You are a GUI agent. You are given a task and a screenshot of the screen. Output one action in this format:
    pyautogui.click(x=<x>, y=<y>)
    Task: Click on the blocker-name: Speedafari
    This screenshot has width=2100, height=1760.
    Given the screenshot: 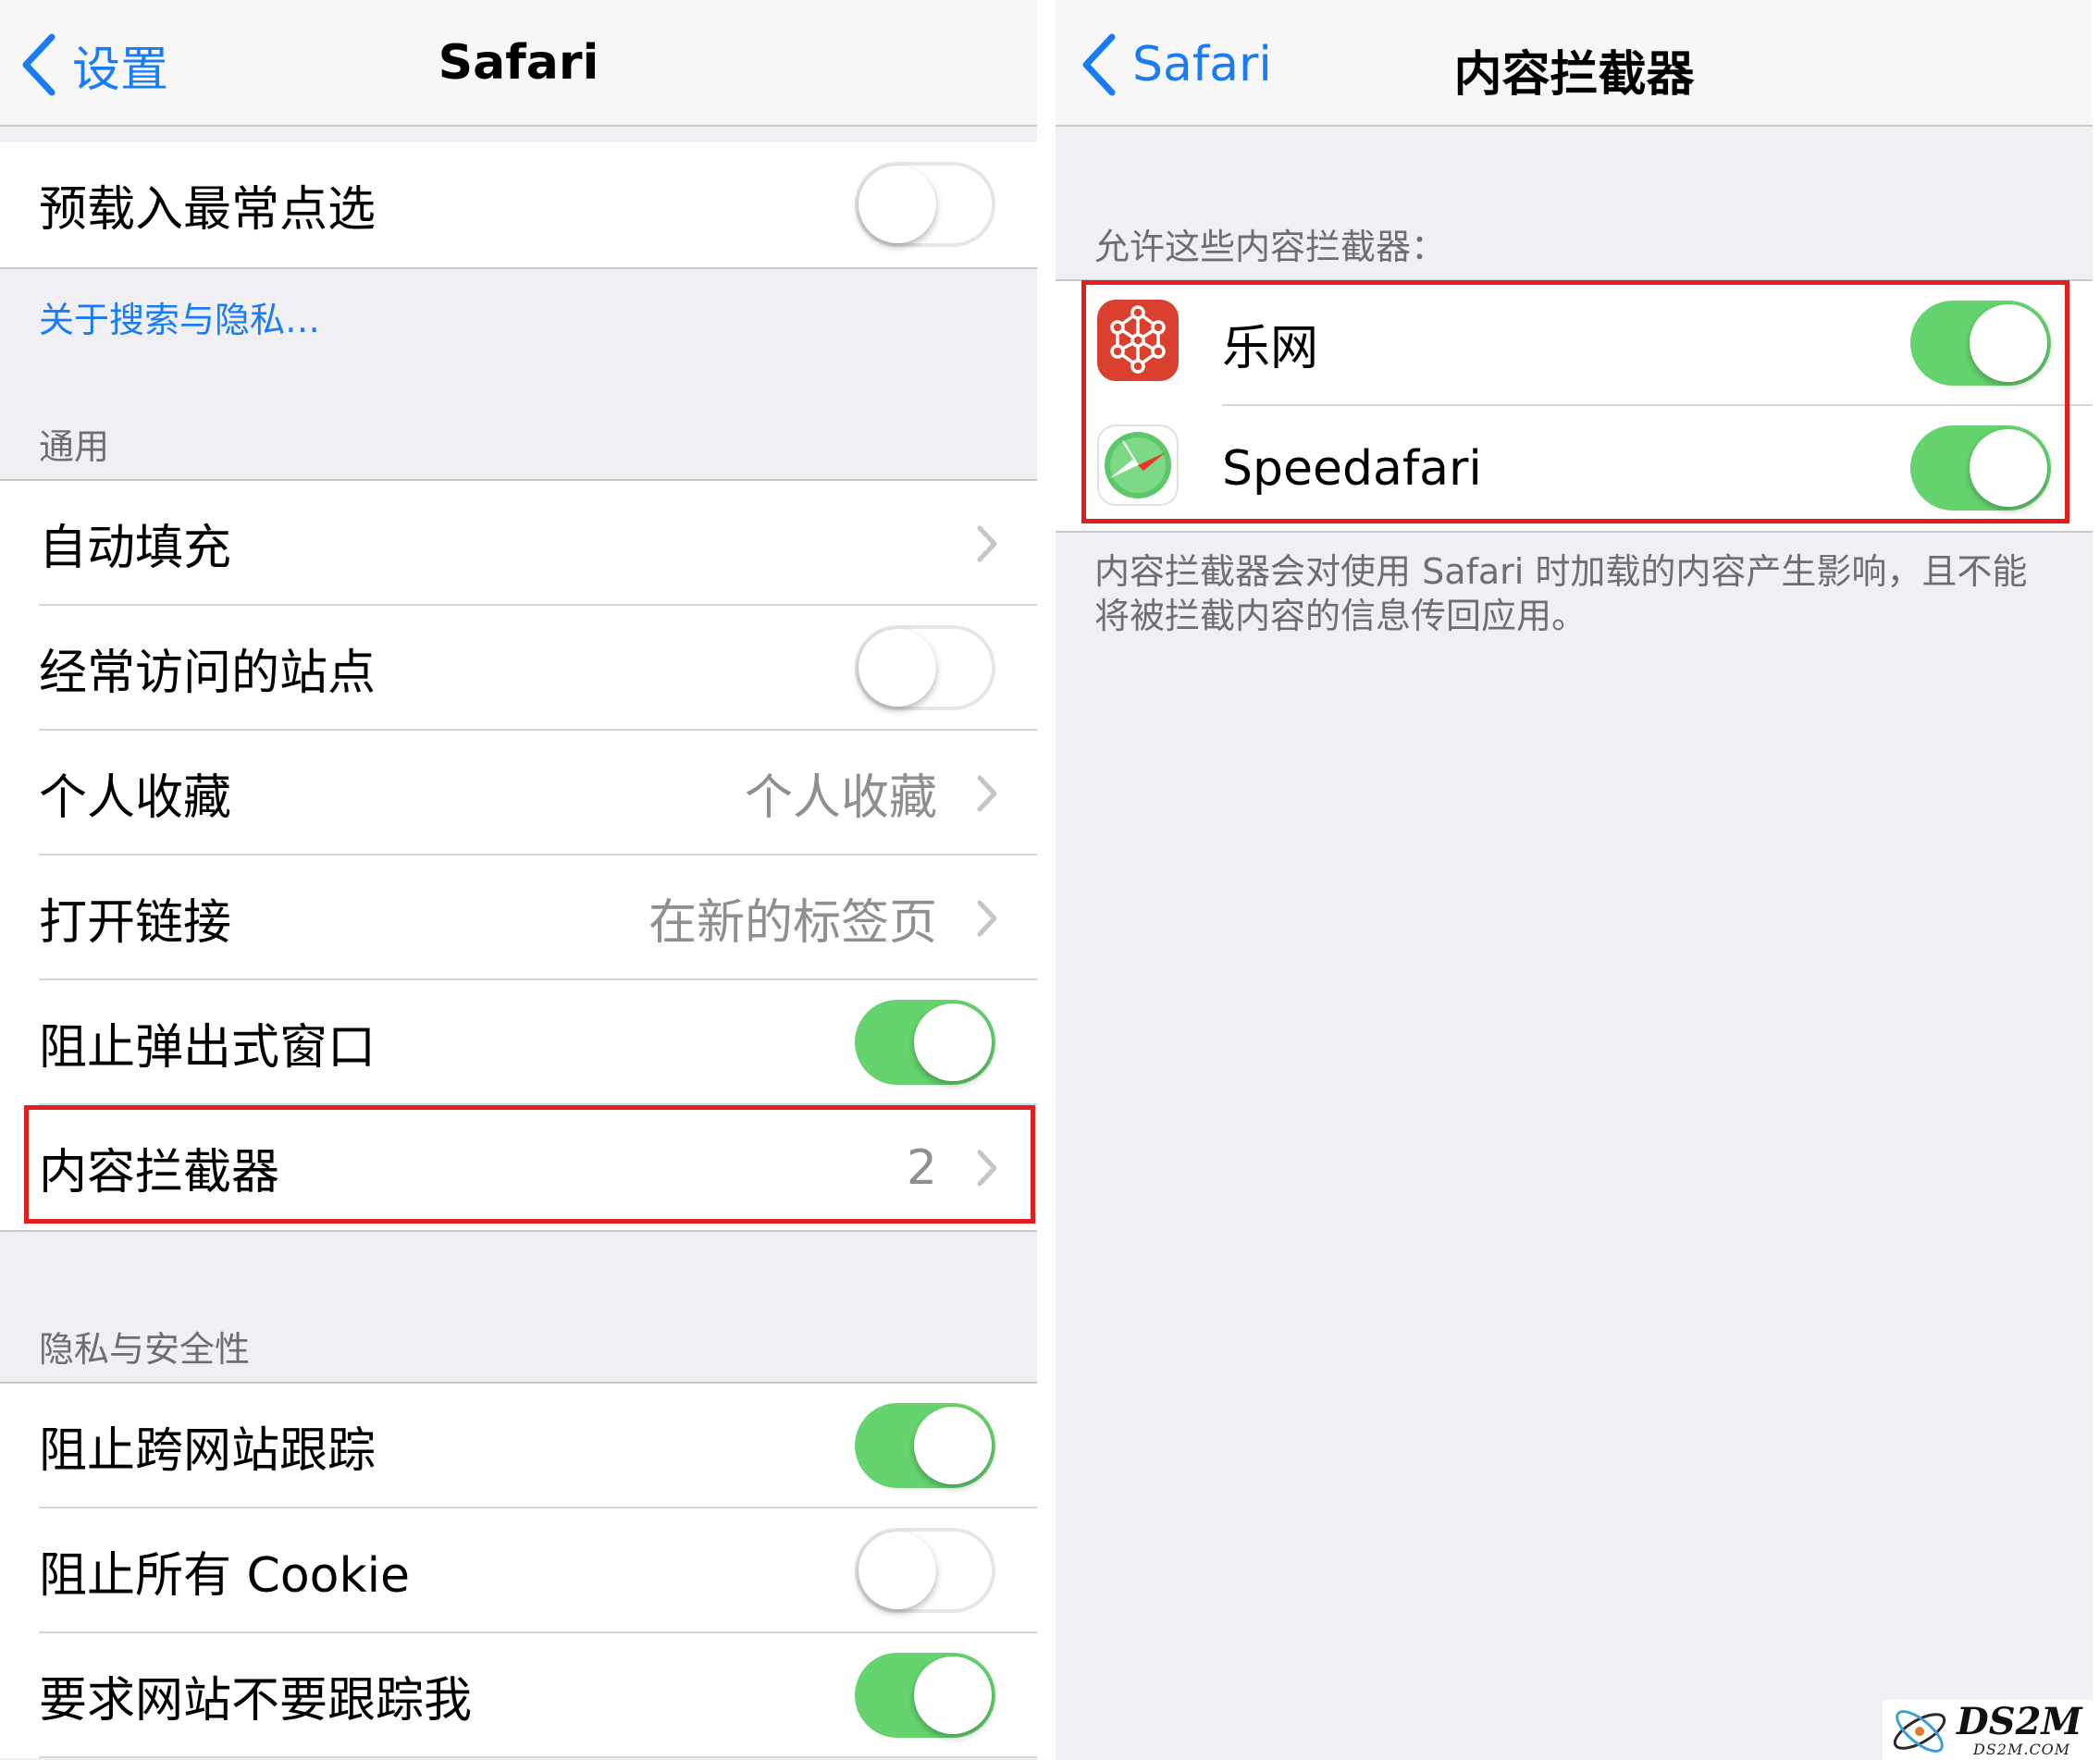 What is the action you would take?
    pyautogui.click(x=1352, y=468)
    